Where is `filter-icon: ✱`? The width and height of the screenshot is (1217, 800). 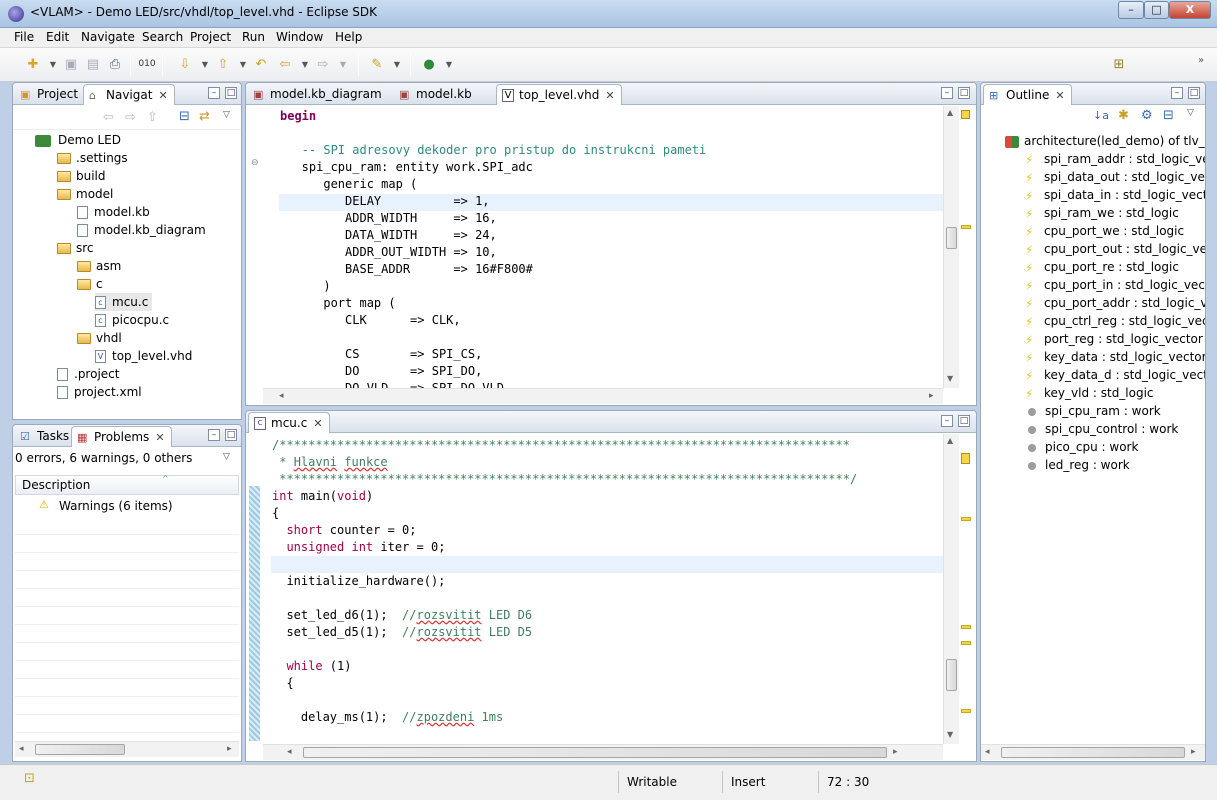
filter-icon: ✱ is located at coordinates (1123, 115).